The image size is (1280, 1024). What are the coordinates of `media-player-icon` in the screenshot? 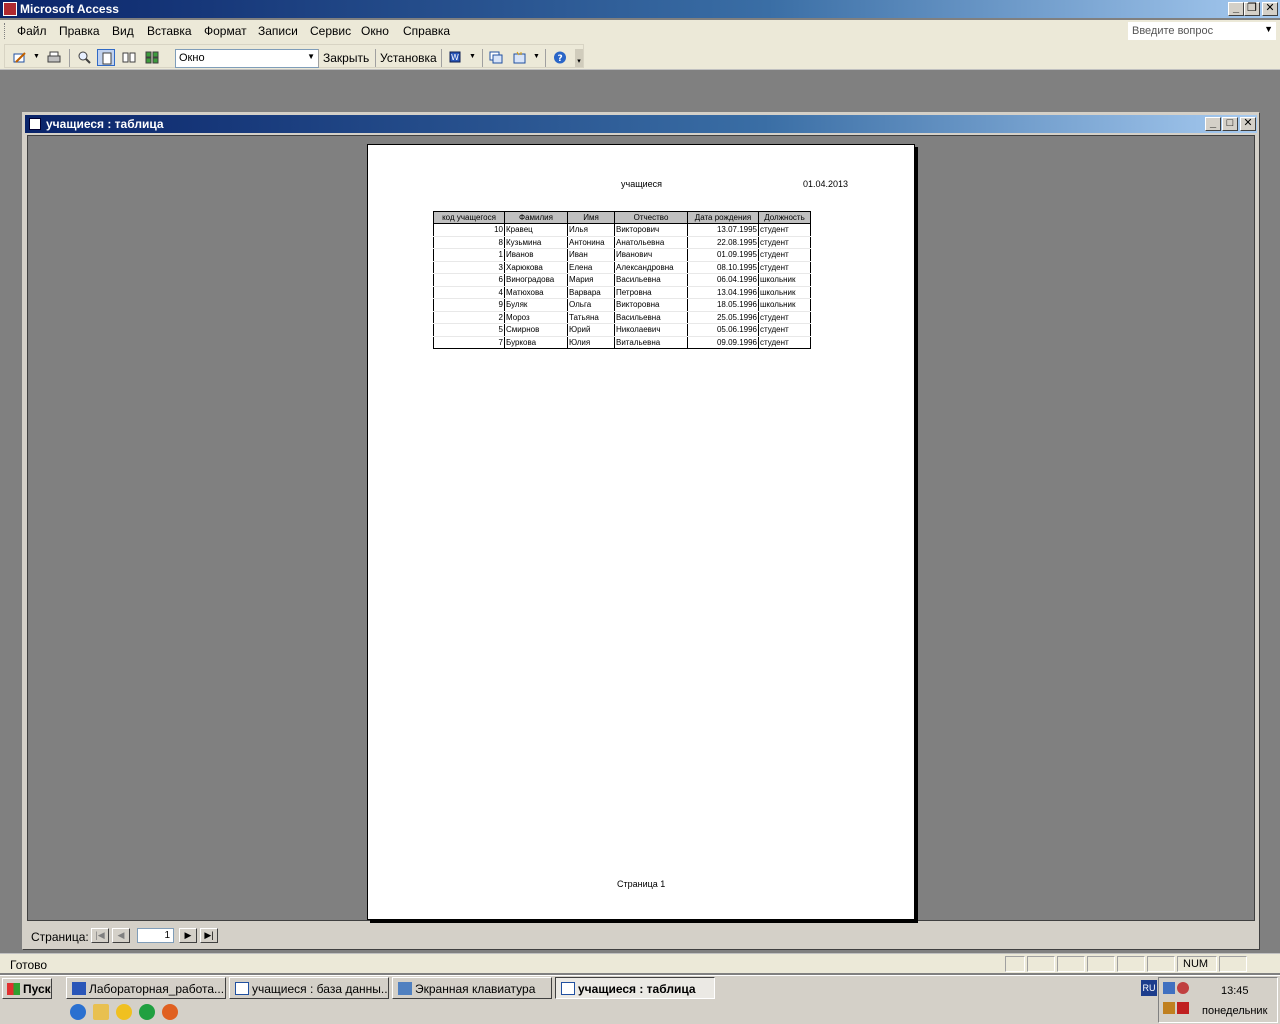 It's located at (147, 1012).